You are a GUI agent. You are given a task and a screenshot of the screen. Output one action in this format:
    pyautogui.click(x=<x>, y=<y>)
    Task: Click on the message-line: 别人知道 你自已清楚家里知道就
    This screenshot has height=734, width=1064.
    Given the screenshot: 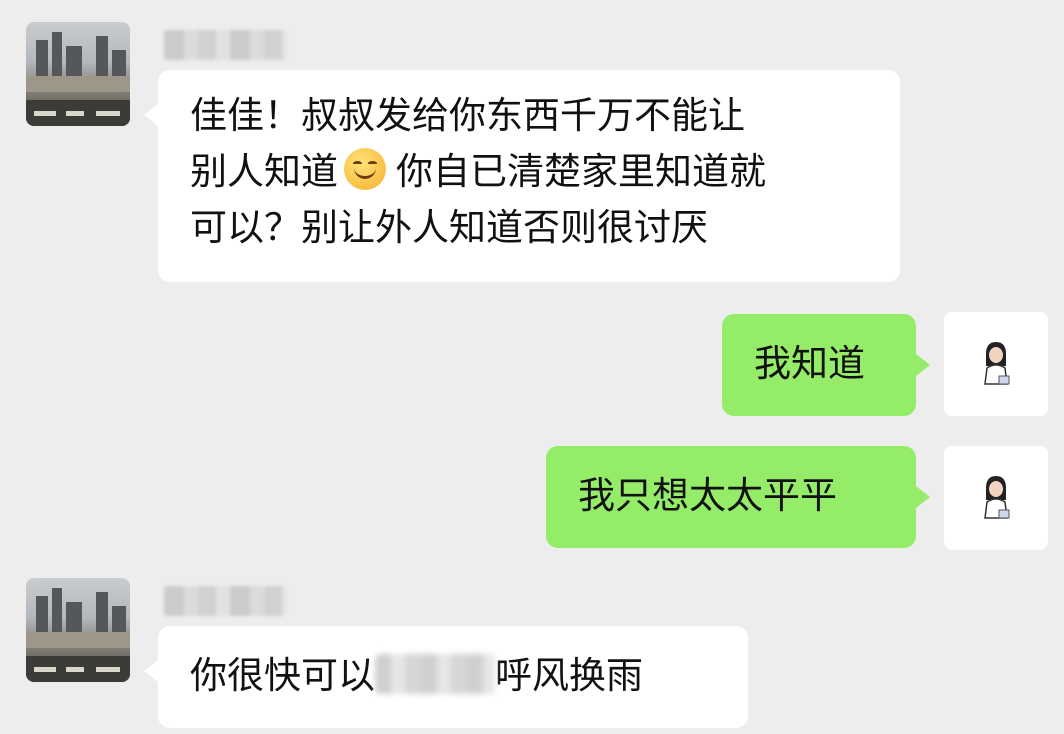 What is the action you would take?
    pyautogui.click(x=532, y=172)
    